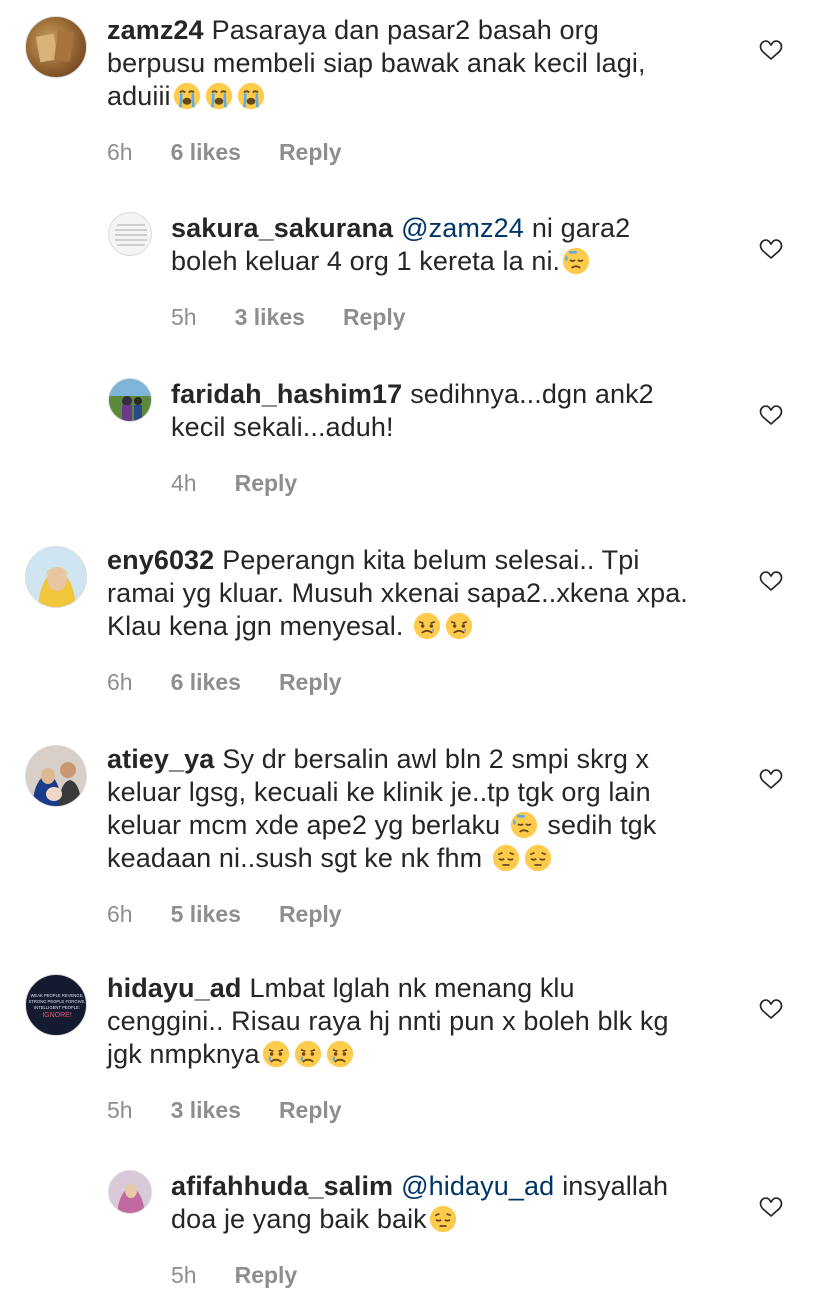  What do you see at coordinates (57, 1015) in the screenshot?
I see `avatar-quote-line: IGNORE!` at bounding box center [57, 1015].